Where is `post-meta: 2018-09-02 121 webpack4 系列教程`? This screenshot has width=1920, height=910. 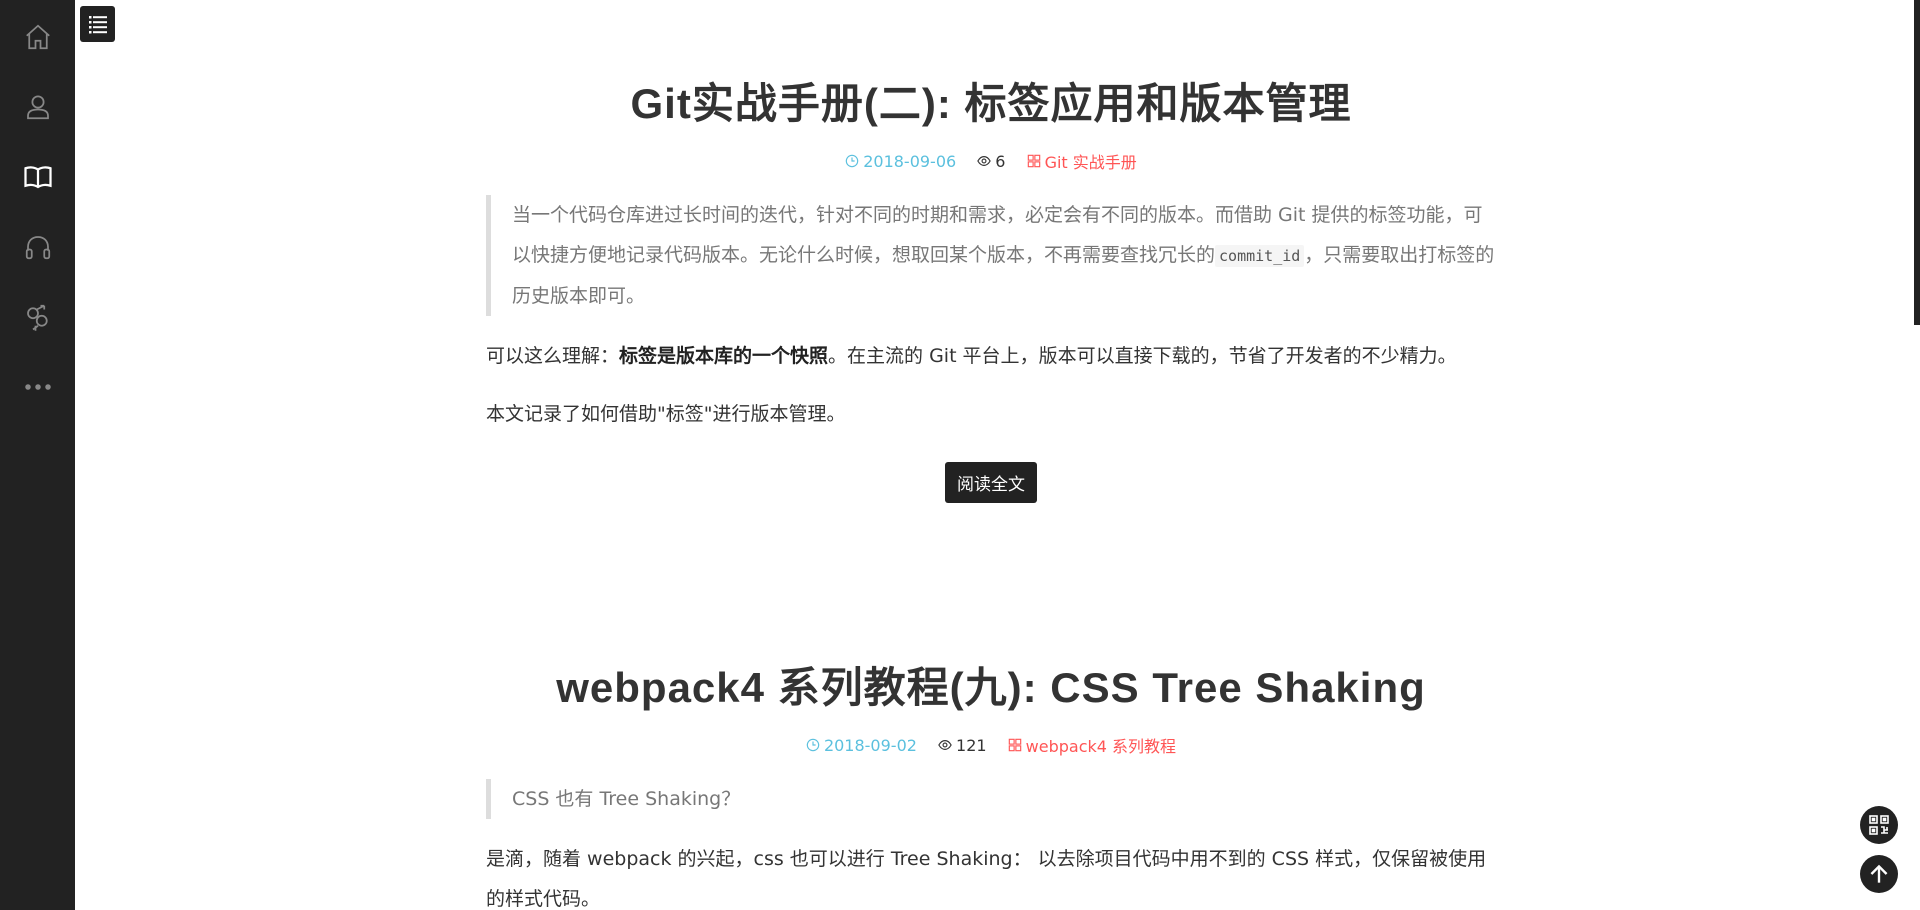 post-meta: 2018-09-02 121 webpack4 系列教程 is located at coordinates (991, 745).